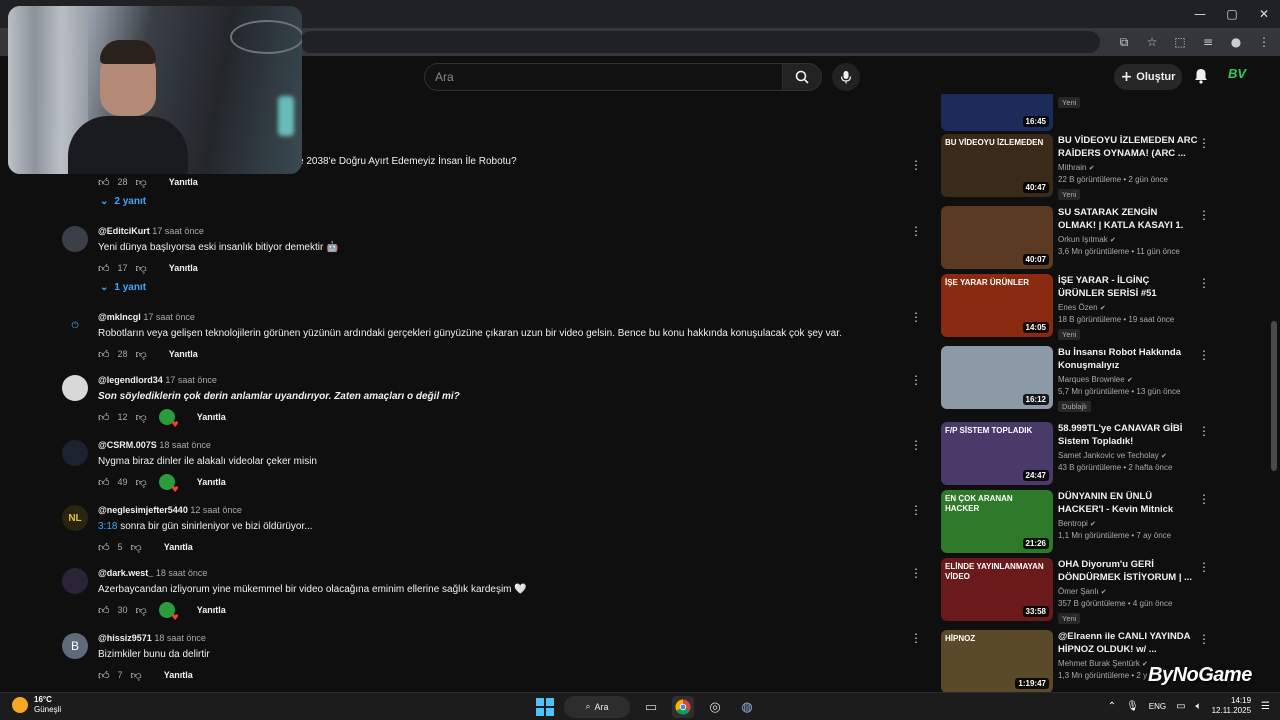 The height and width of the screenshot is (720, 1280). I want to click on channel-name: Samet Jankovic ve Techolay, so click(1108, 455).